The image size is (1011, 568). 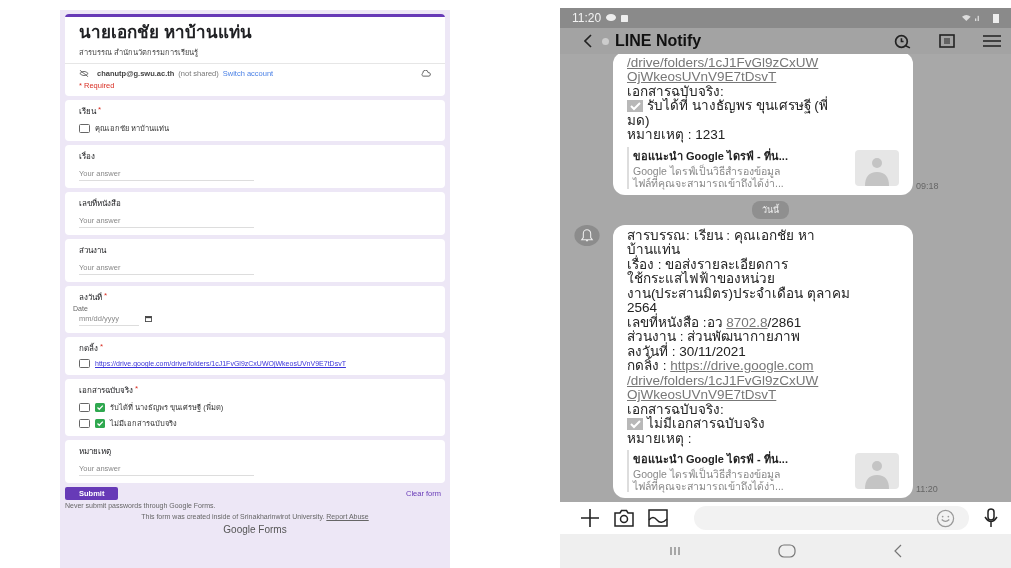 What do you see at coordinates (88, 348) in the screenshot?
I see `question-label: กดลิ้ง` at bounding box center [88, 348].